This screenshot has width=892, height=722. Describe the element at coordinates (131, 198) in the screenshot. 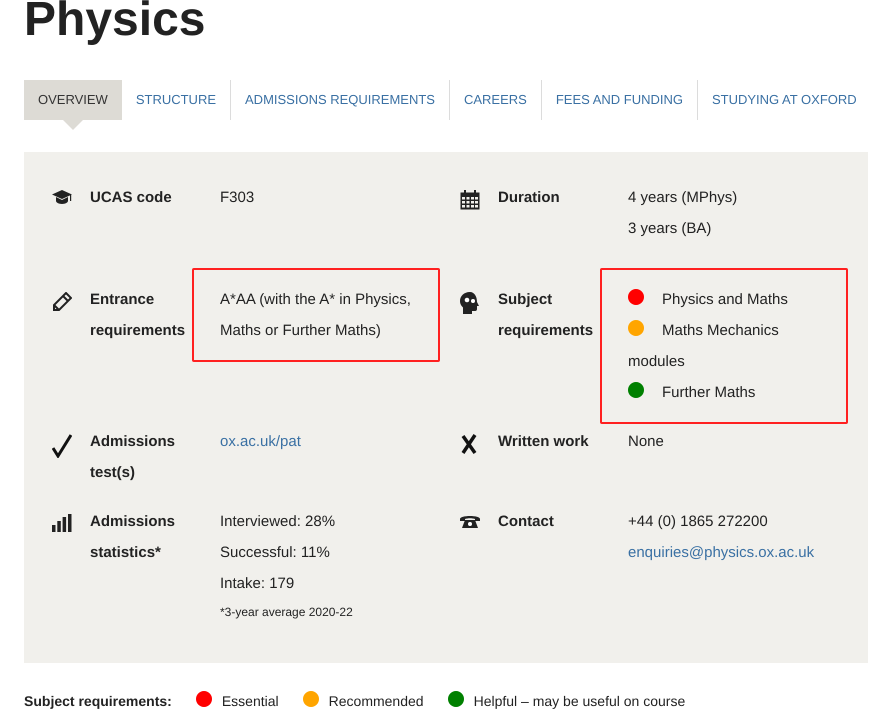

I see `field-label: UCAS code` at that location.